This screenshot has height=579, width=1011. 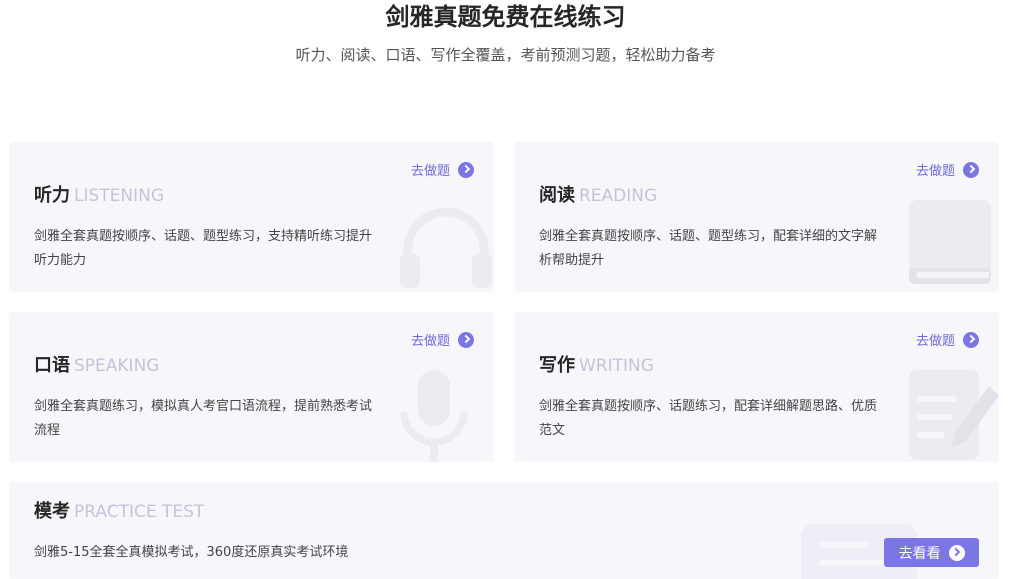 I want to click on reading-heading: 阅读 READING, so click(x=598, y=196).